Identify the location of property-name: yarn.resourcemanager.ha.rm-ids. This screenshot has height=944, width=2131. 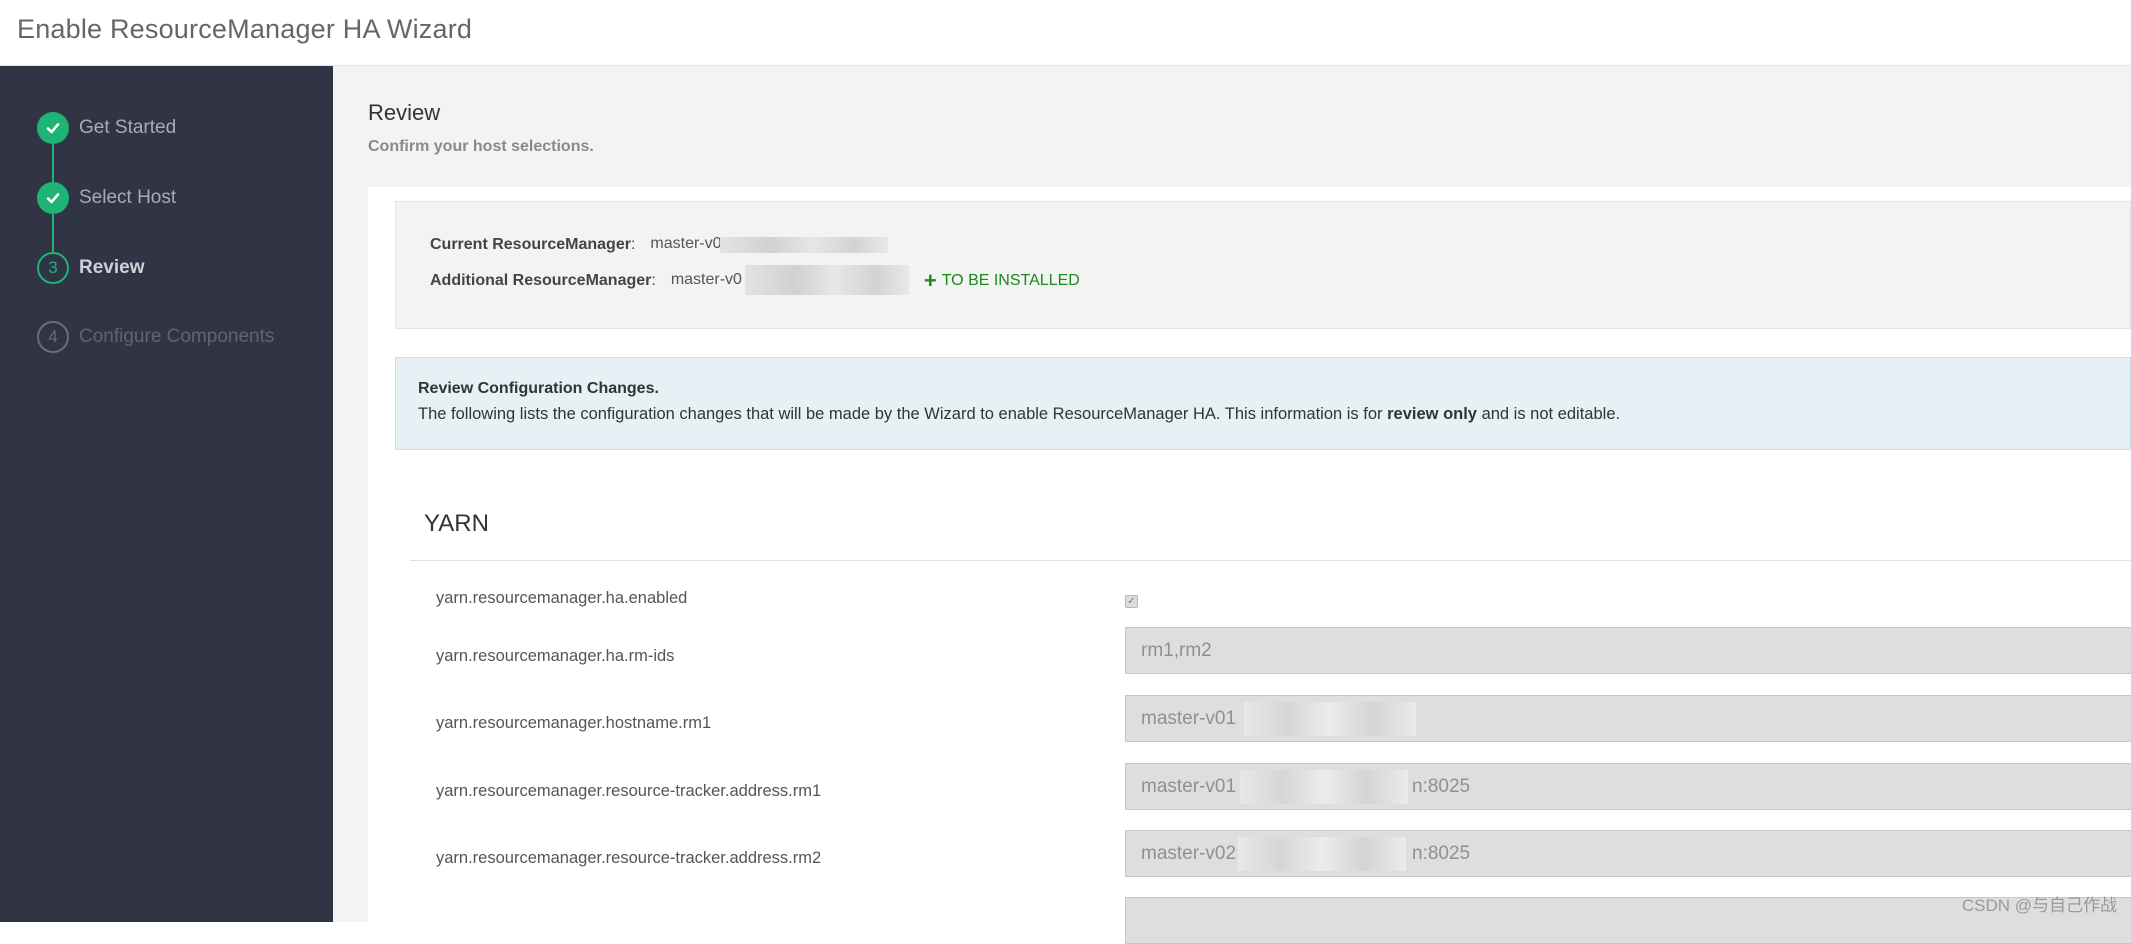
(555, 656).